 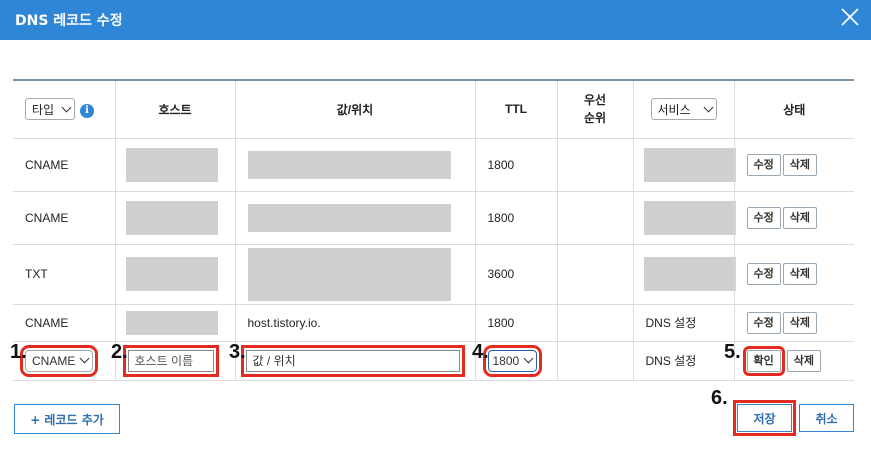 I want to click on value-input-placeholder: 값 / 위치, so click(x=274, y=361).